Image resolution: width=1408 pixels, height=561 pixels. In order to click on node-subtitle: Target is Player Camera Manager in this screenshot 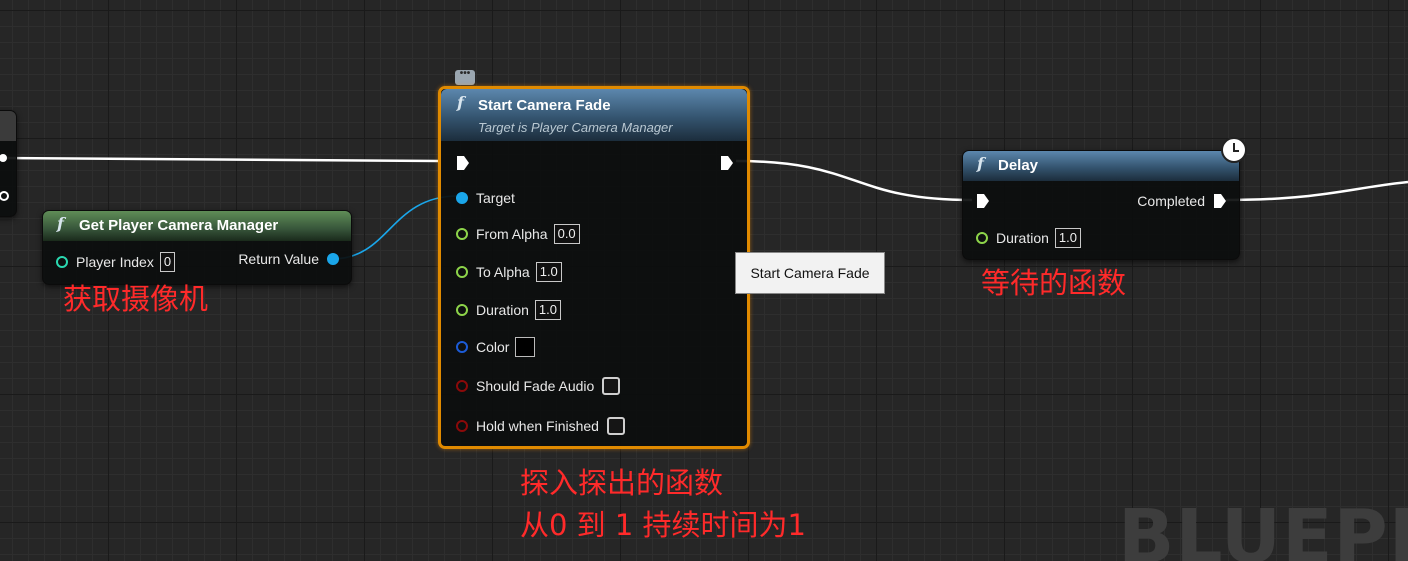, I will do `click(575, 127)`.